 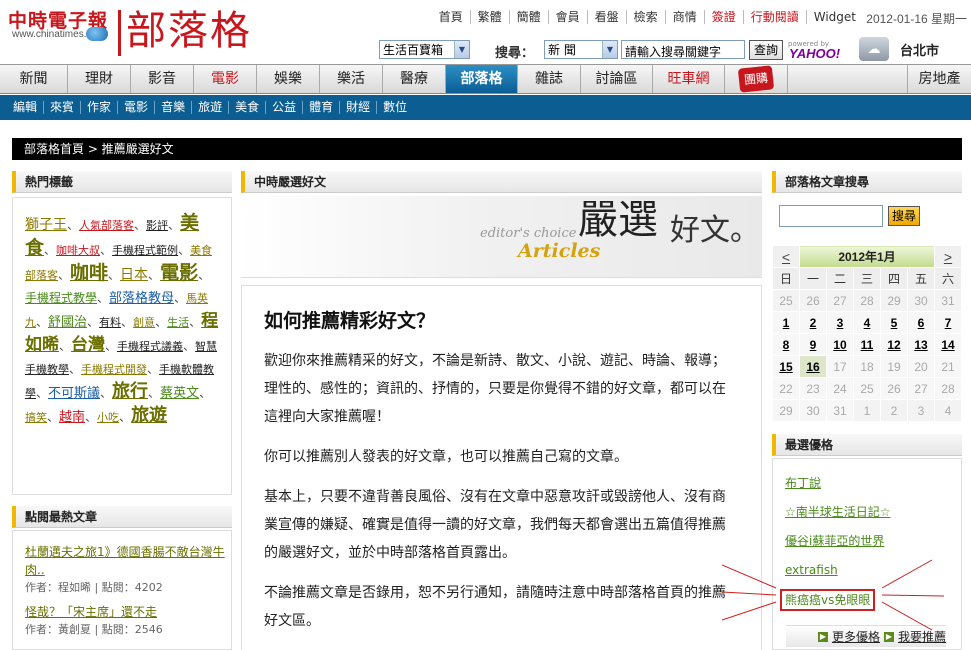 I want to click on hot-tag-link: 搞笑, so click(x=36, y=417).